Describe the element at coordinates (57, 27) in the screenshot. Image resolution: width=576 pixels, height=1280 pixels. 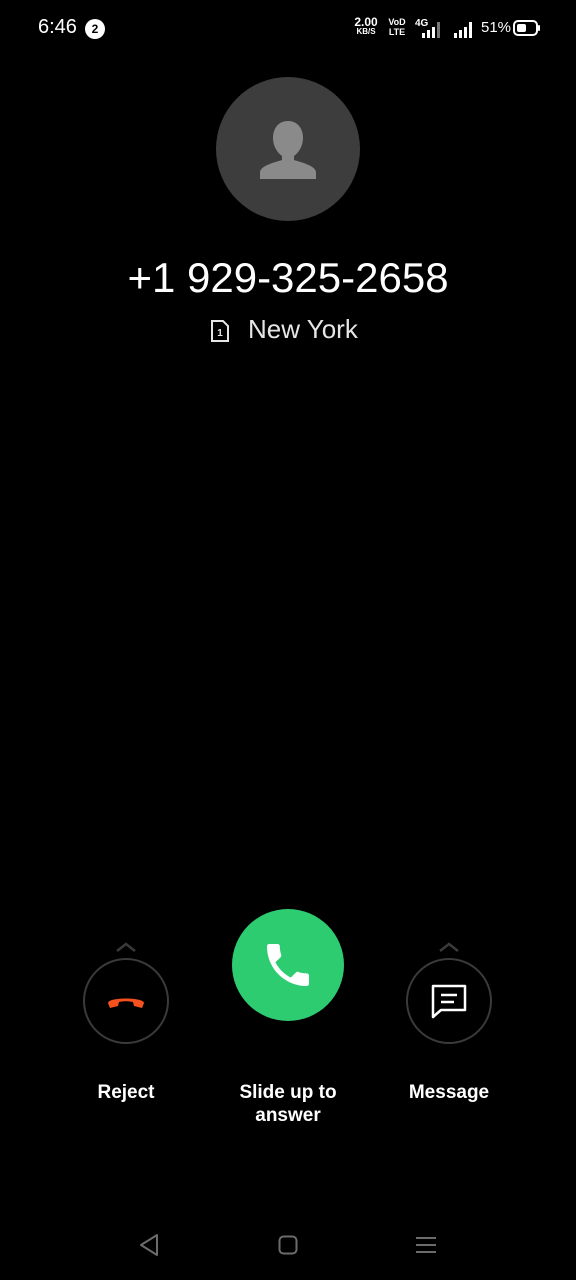
I see `status-time: 6:46` at that location.